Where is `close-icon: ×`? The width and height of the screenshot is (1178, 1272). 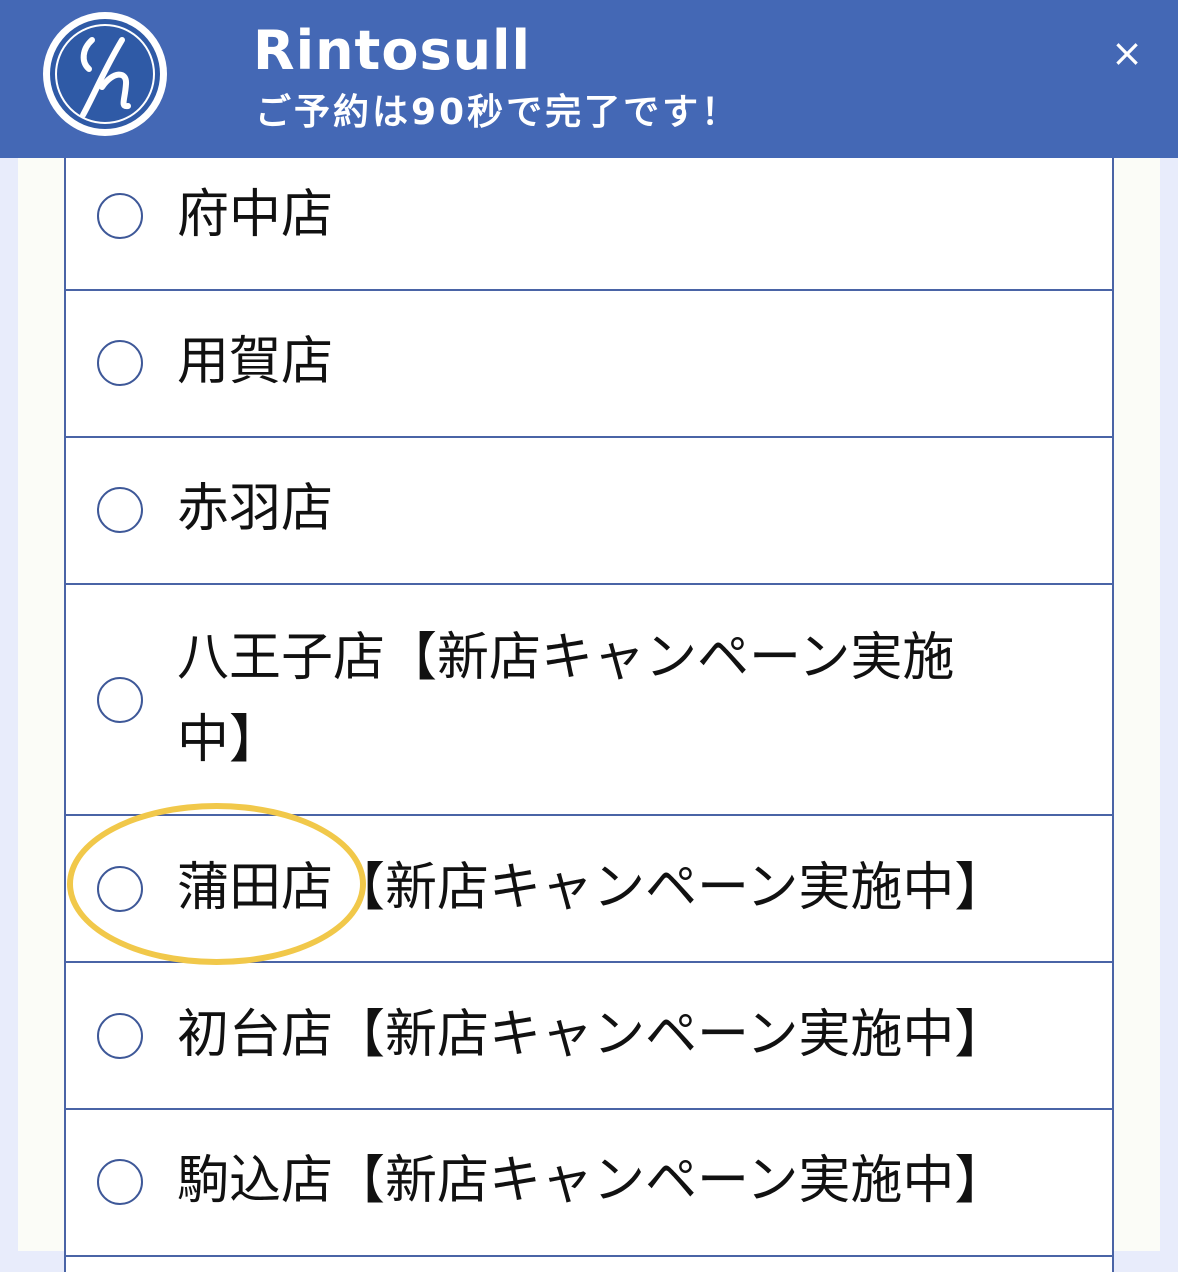
close-icon: × is located at coordinates (1127, 53).